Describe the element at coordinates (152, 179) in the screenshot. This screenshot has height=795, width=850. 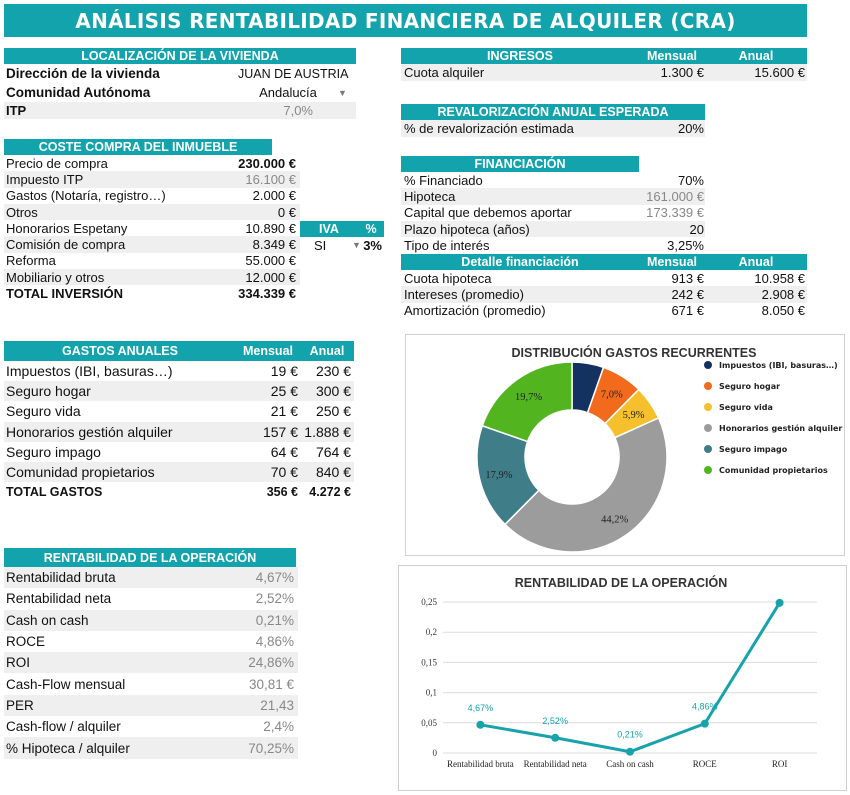
I see `table-row: Impuesto ITP 16.100 €` at that location.